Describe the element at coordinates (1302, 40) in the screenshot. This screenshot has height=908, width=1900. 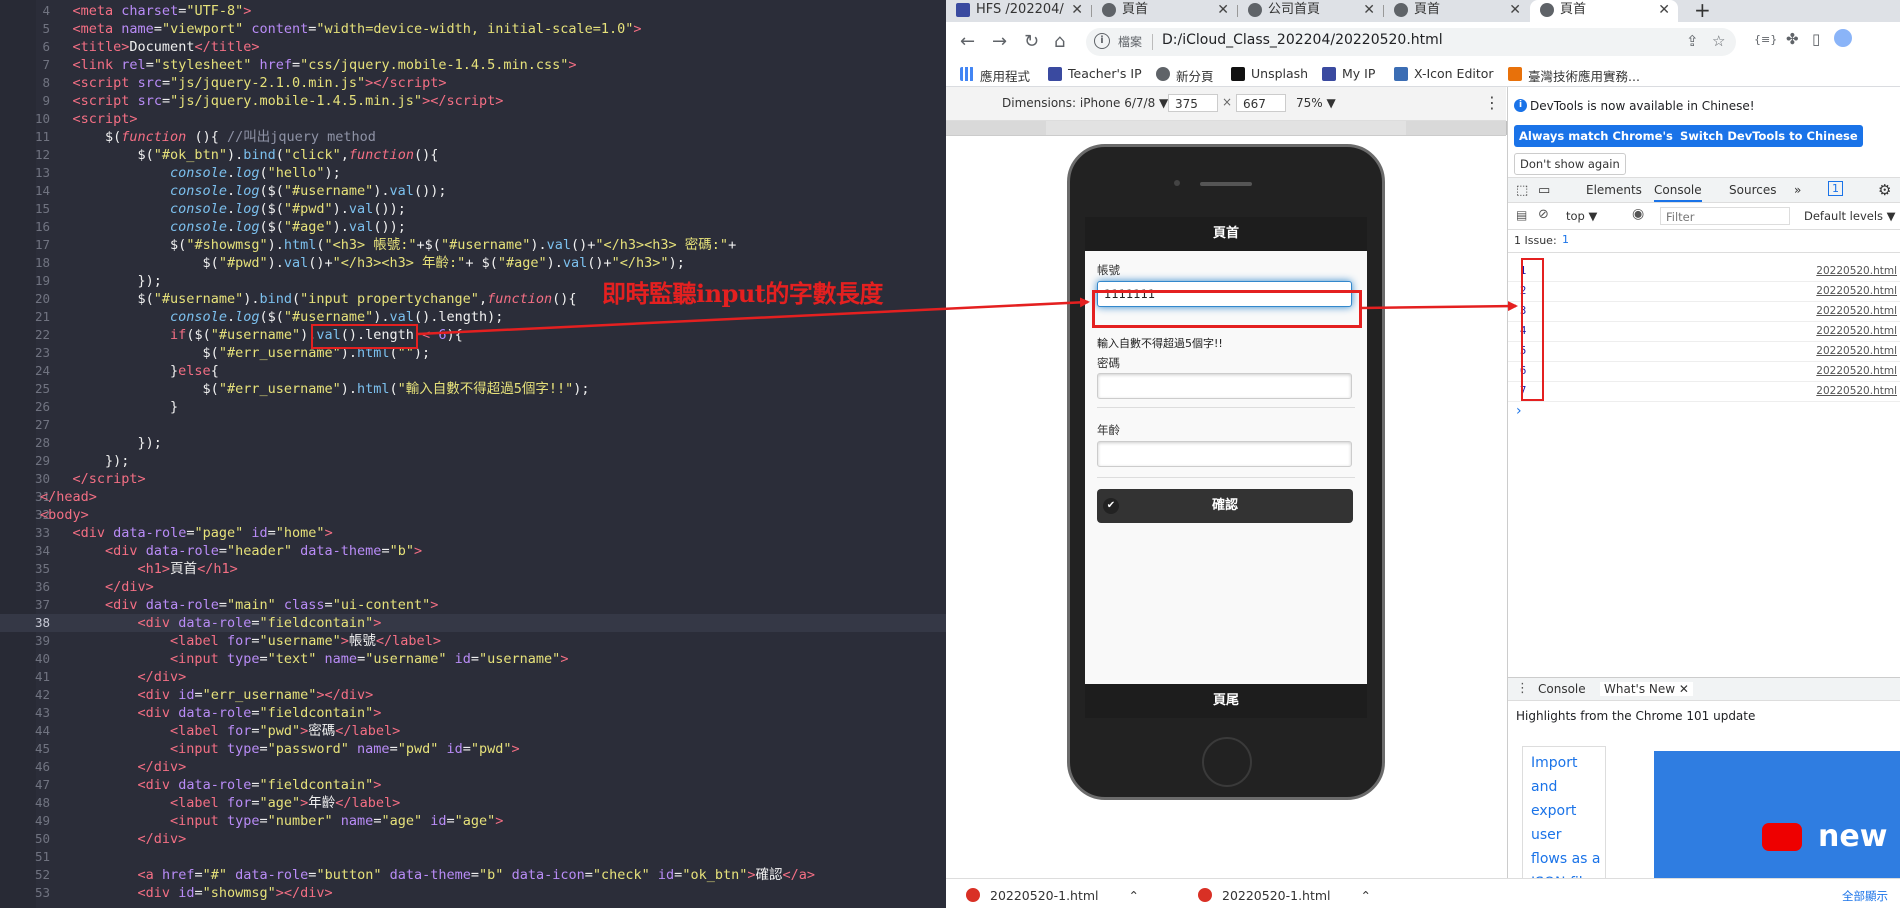
I see `url-text: D:/iCloud_Class_202204/20220520.html` at that location.